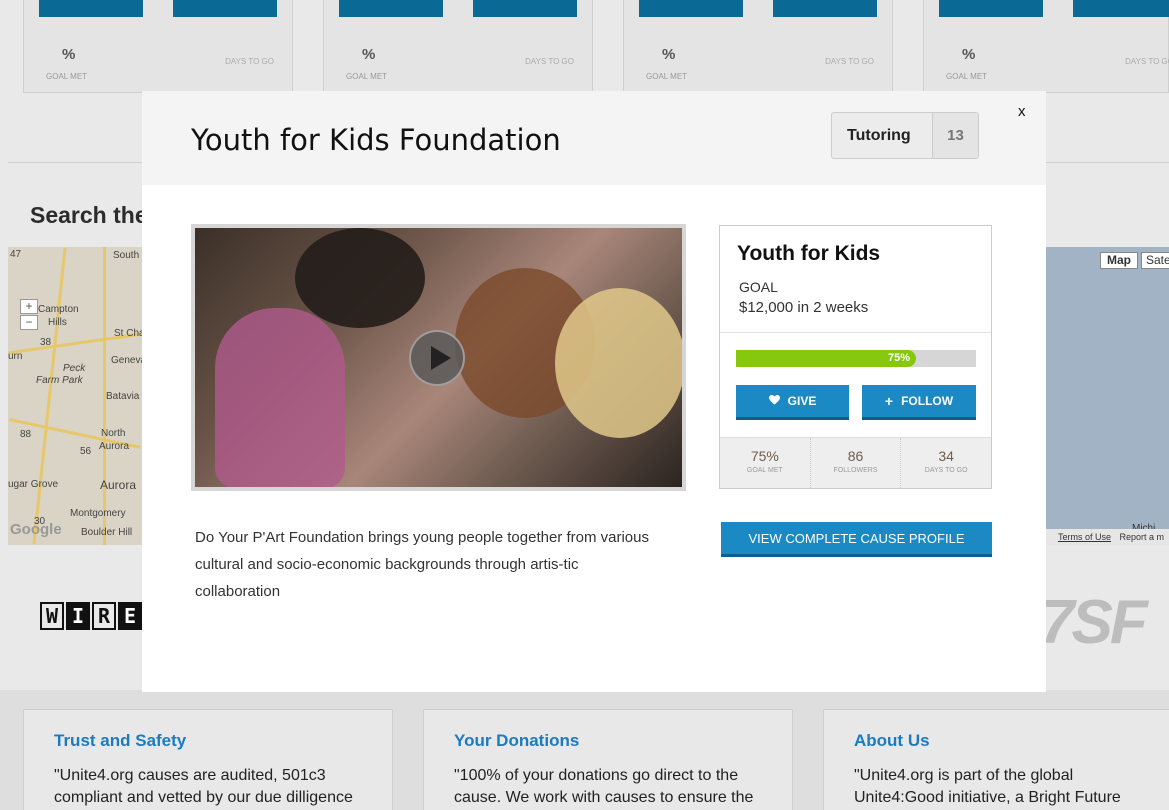 The height and width of the screenshot is (810, 1169). Describe the element at coordinates (208, 741) in the screenshot. I see `footer-heading: Trust and Safety` at that location.